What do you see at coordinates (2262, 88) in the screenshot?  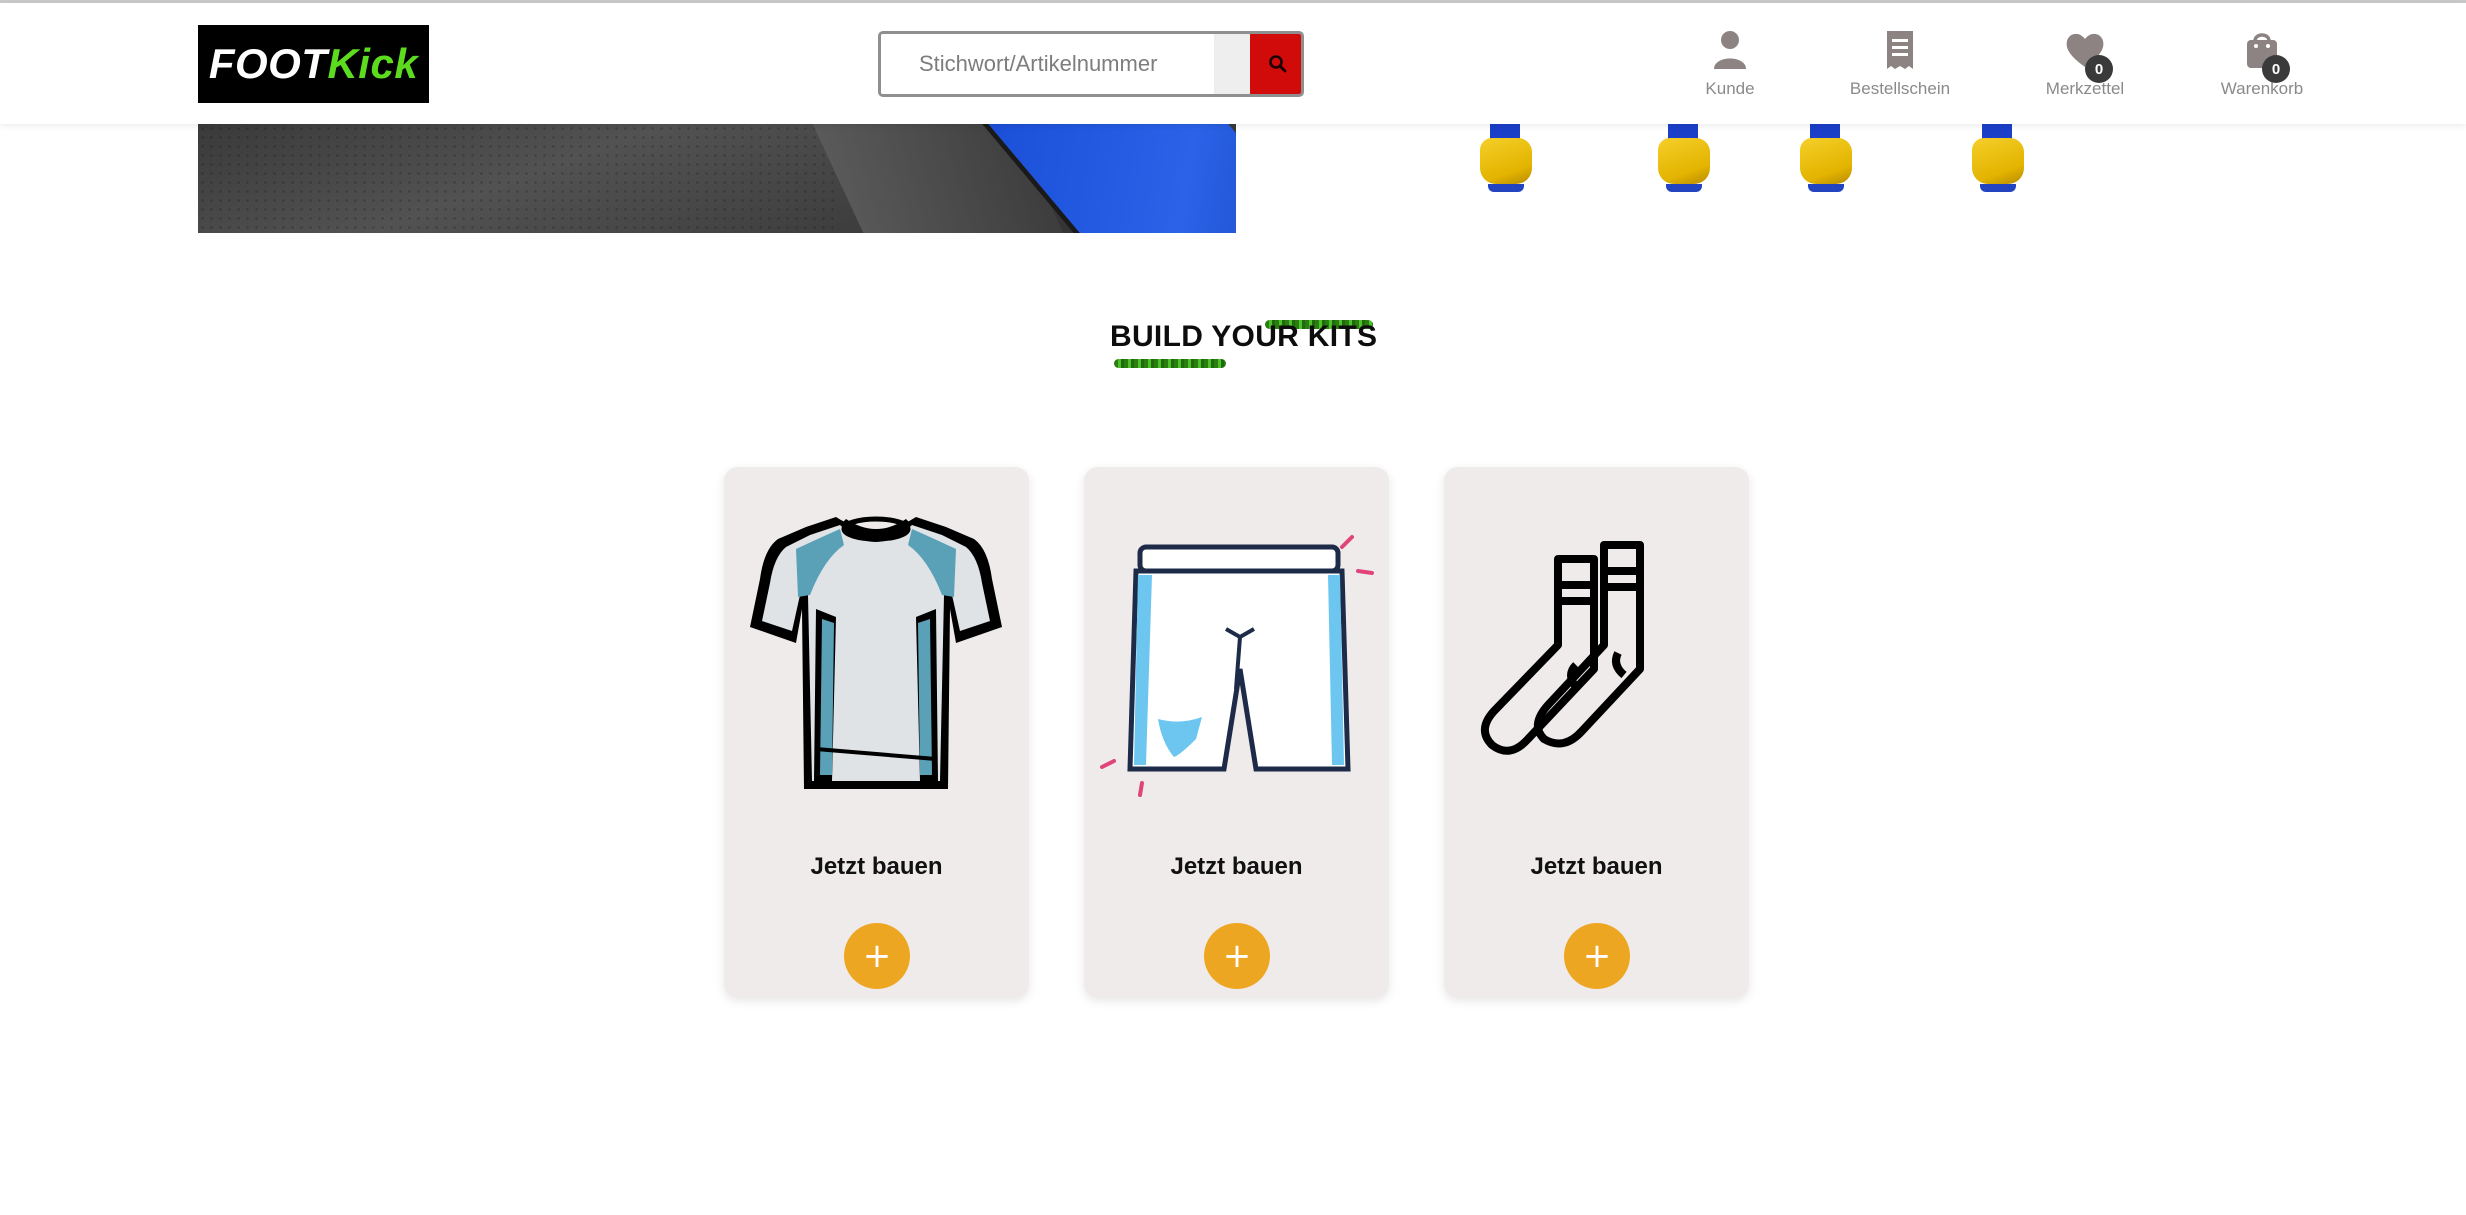 I see `header-cart-label: Warenkorb` at bounding box center [2262, 88].